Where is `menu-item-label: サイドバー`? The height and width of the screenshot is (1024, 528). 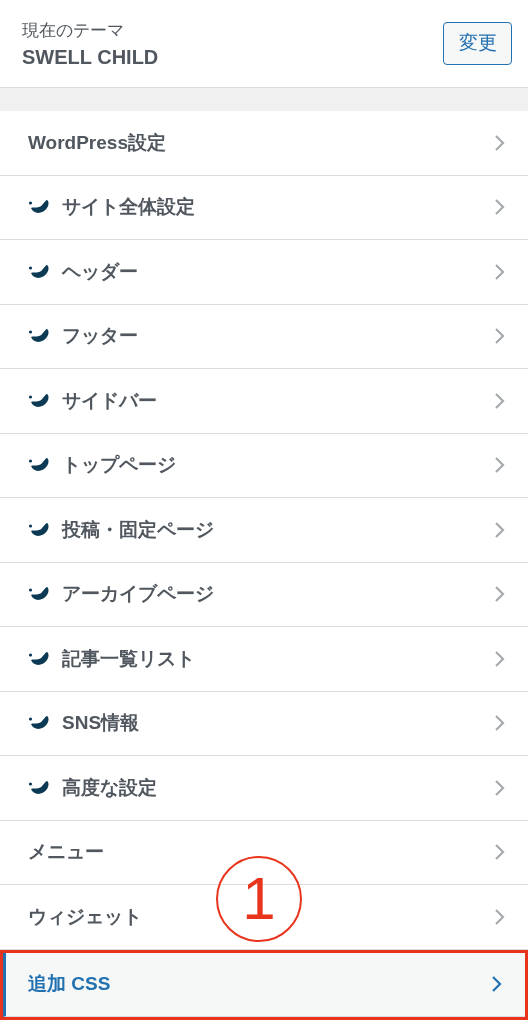 menu-item-label: サイドバー is located at coordinates (110, 400).